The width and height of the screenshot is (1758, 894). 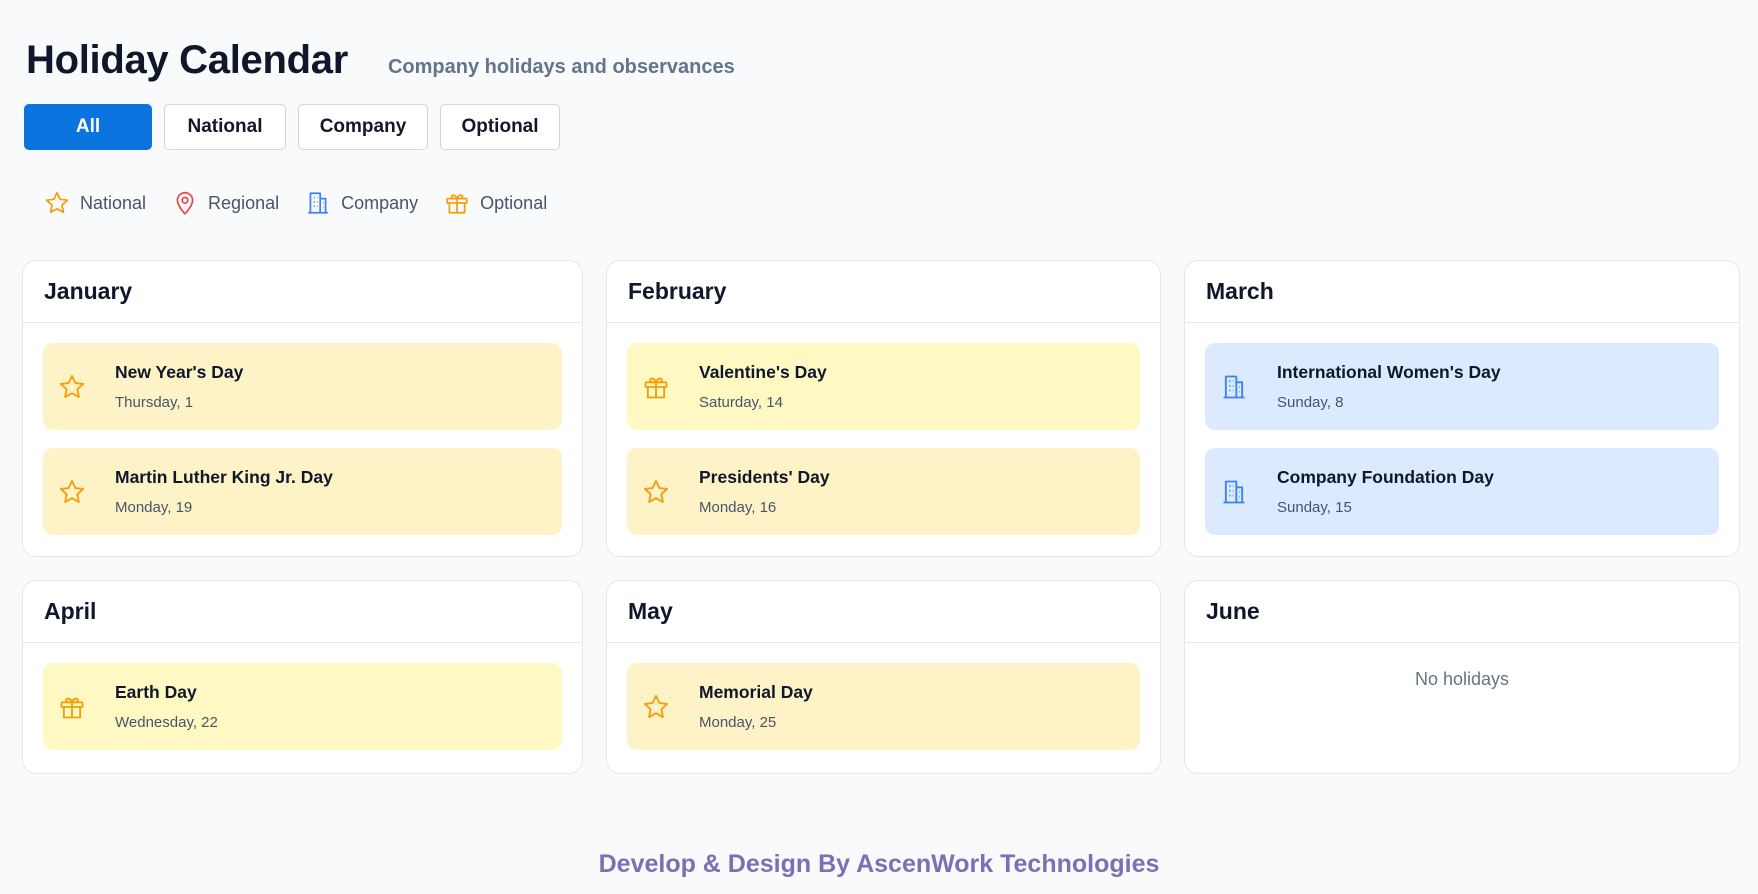 I want to click on legend-label: National, so click(x=113, y=202).